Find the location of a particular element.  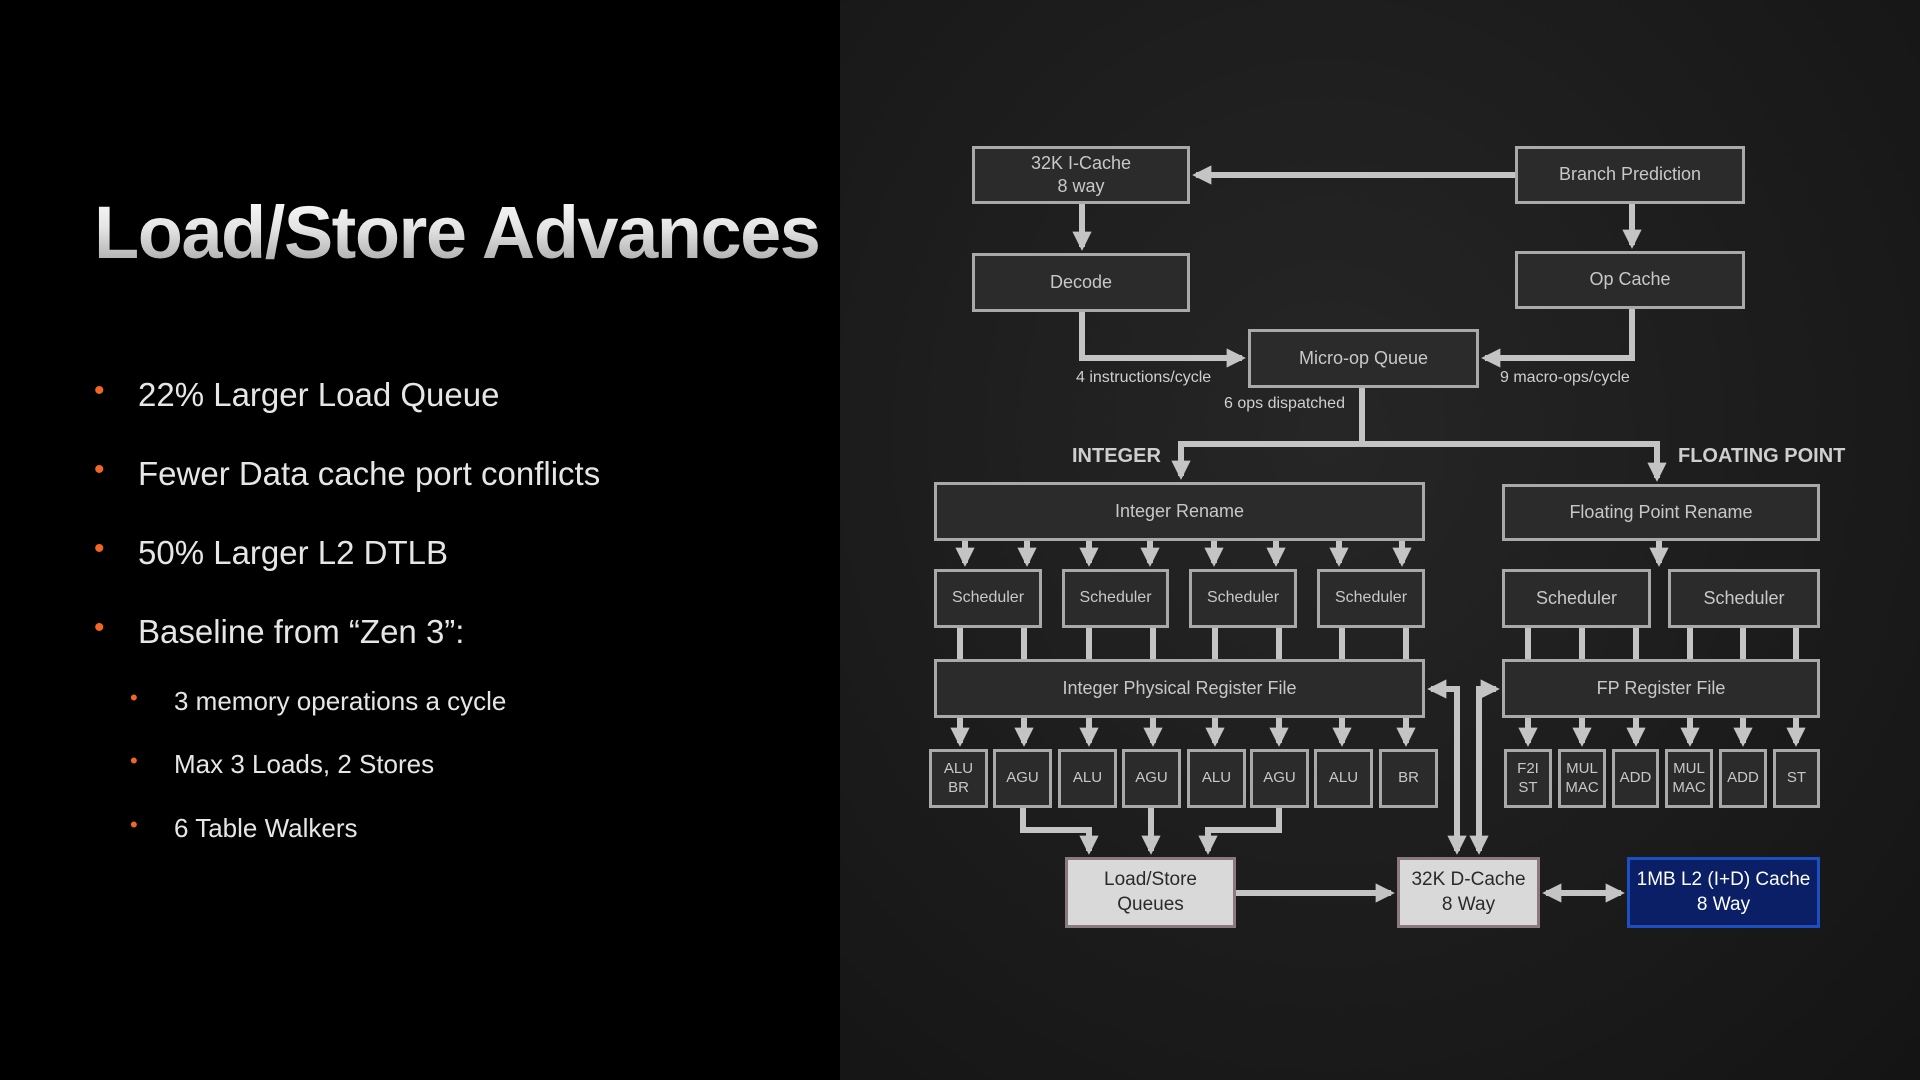

fp-exec-unit: ST is located at coordinates (1796, 778).